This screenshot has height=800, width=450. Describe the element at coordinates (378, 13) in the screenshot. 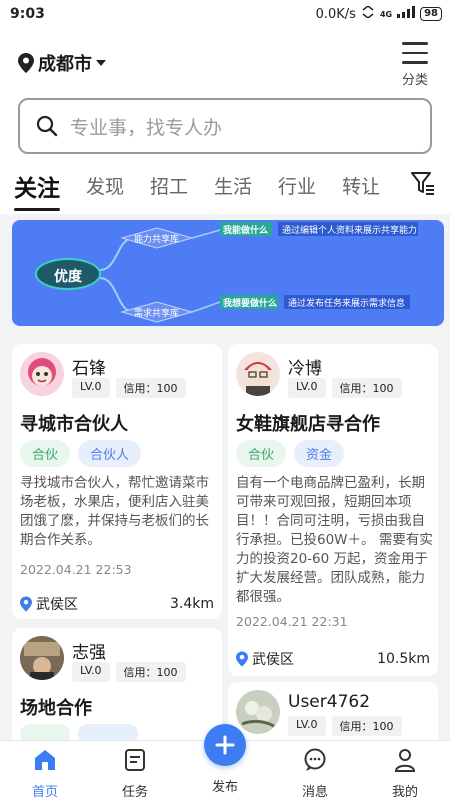

I see `status-right: 0.0K/s 4G 98` at that location.